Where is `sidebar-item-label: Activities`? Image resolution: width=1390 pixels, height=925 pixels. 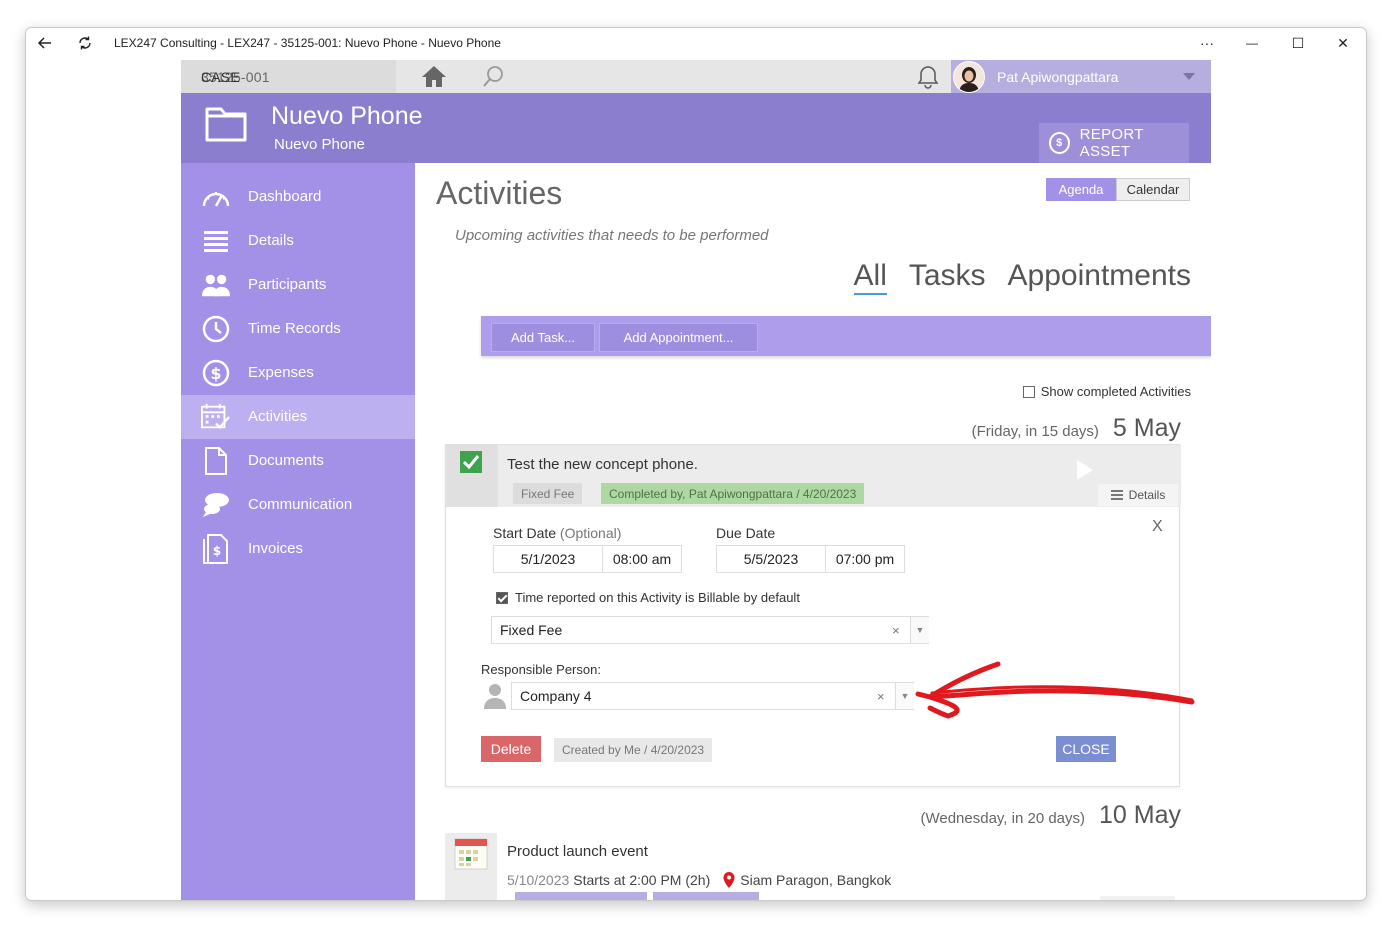 sidebar-item-label: Activities is located at coordinates (278, 416).